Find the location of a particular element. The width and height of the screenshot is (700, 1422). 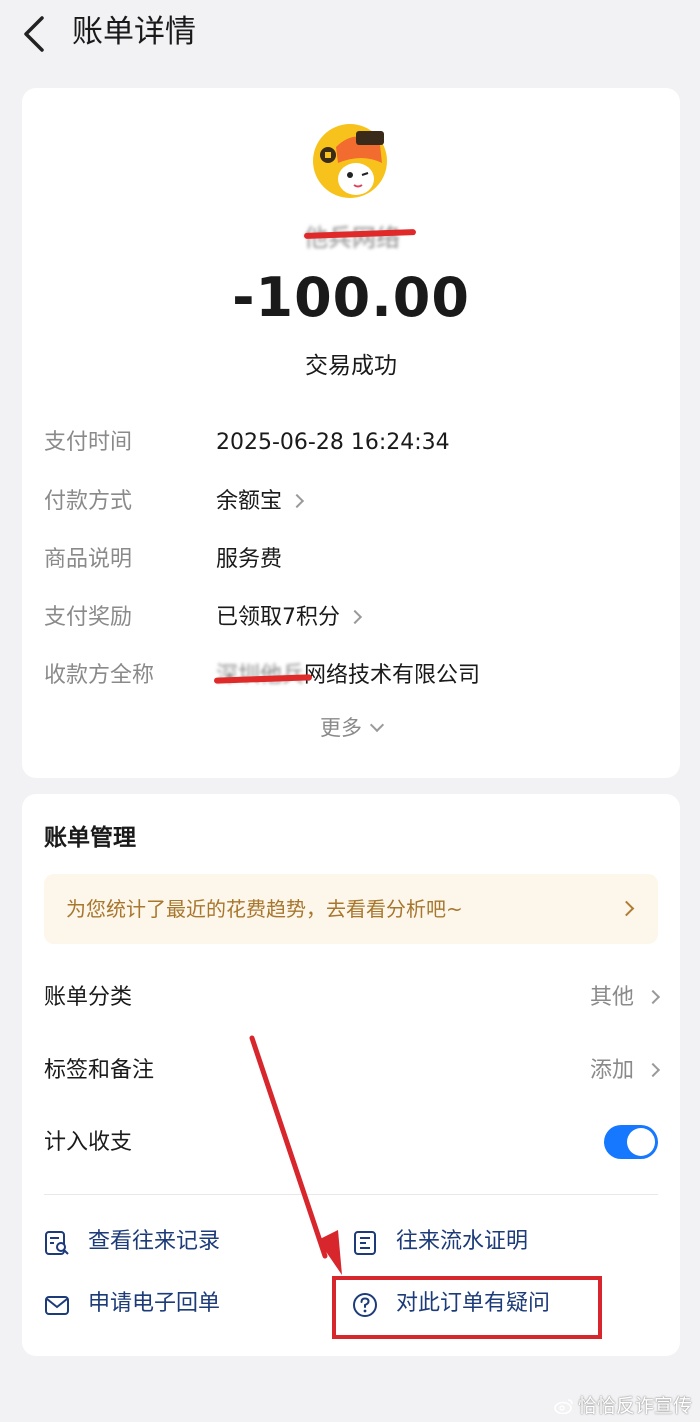

weibo-logo-icon is located at coordinates (563, 1406).